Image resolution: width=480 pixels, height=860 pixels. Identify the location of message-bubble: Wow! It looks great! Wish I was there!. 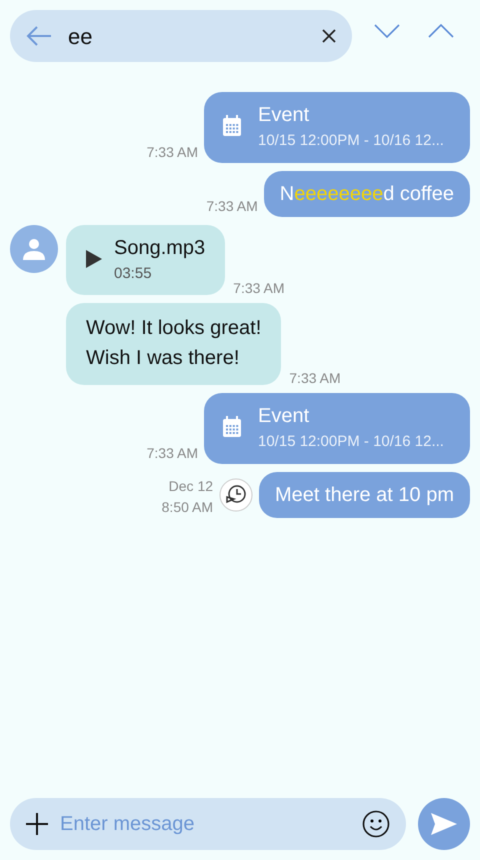
(174, 344).